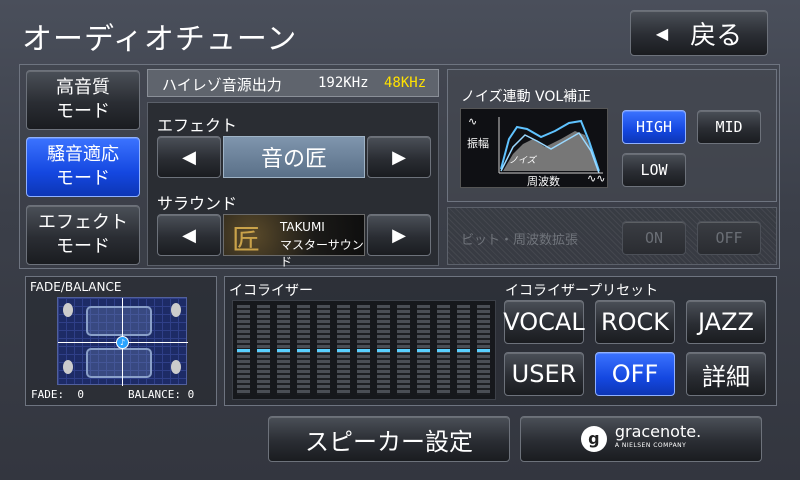 The image size is (800, 480). Describe the element at coordinates (160, 39) in the screenshot. I see `page-title: オーディオチューン` at that location.